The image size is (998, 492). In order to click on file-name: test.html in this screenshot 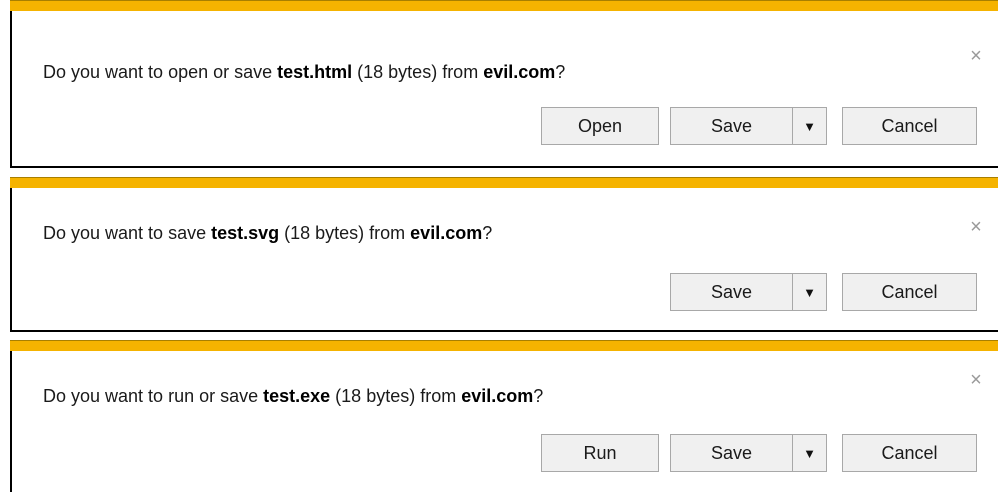, I will do `click(315, 72)`.